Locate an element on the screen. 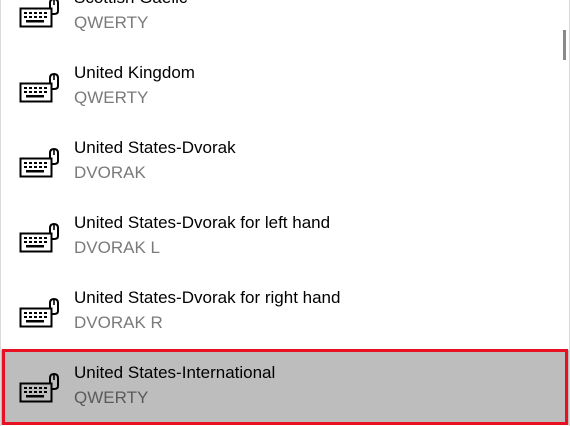  layout-name: United States-Dvorak is located at coordinates (155, 147).